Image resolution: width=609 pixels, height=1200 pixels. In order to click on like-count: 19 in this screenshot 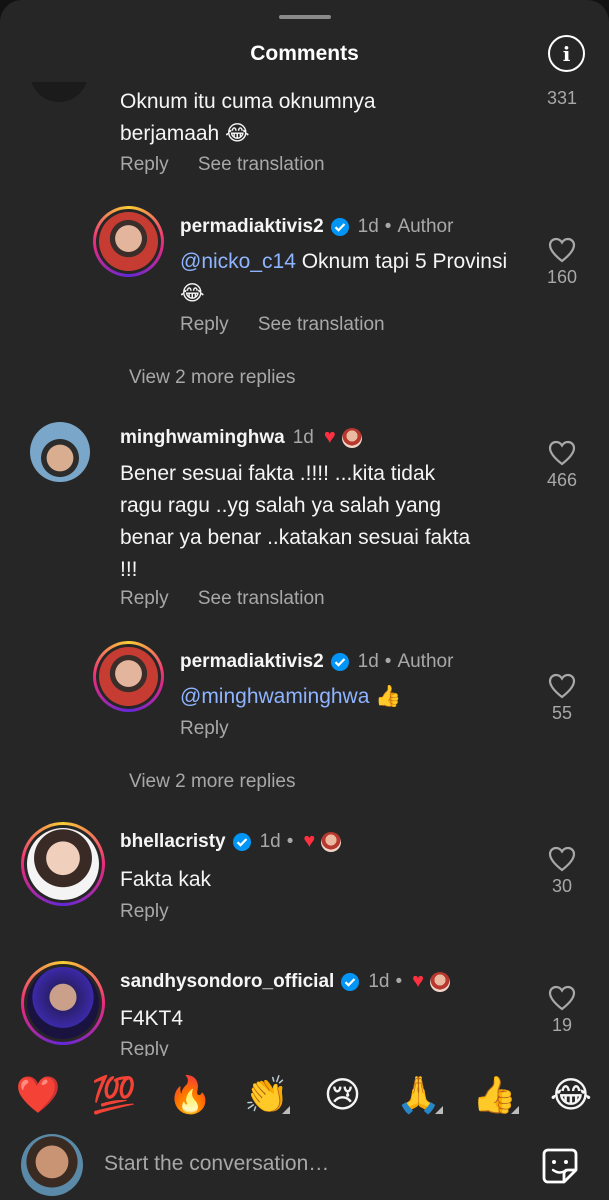, I will do `click(562, 1025)`.